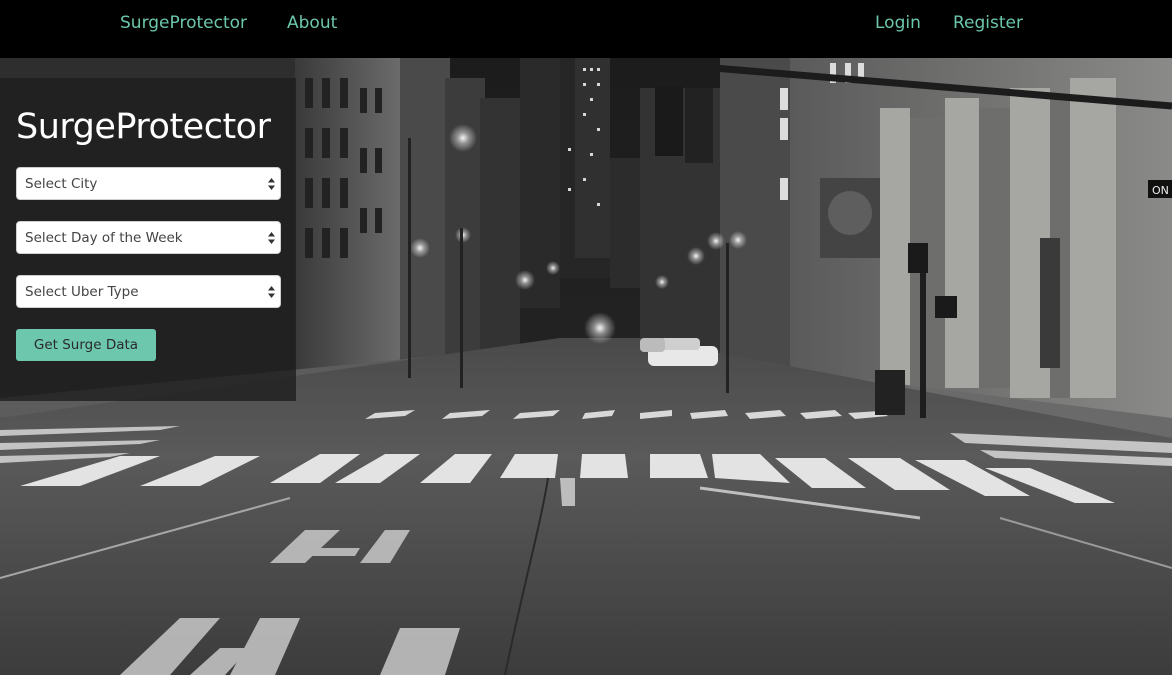 The height and width of the screenshot is (675, 1172). Describe the element at coordinates (1160, 190) in the screenshot. I see `street-sign-text: ON` at that location.